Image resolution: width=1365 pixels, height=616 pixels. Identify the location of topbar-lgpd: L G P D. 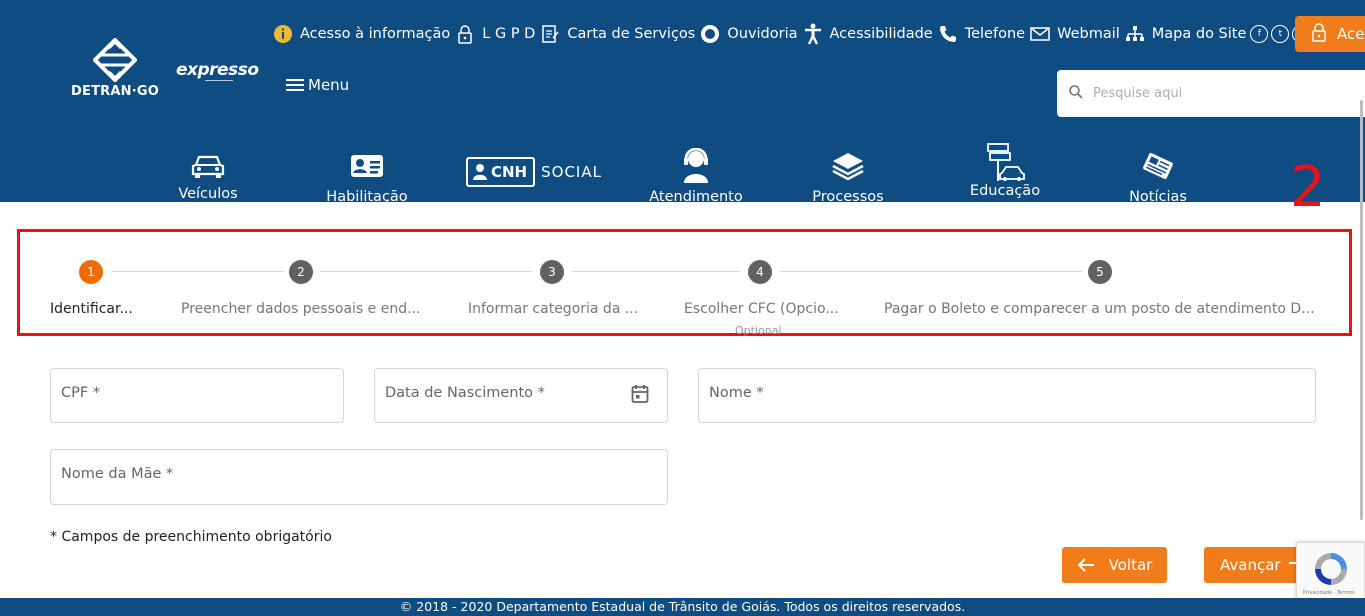
(494, 34).